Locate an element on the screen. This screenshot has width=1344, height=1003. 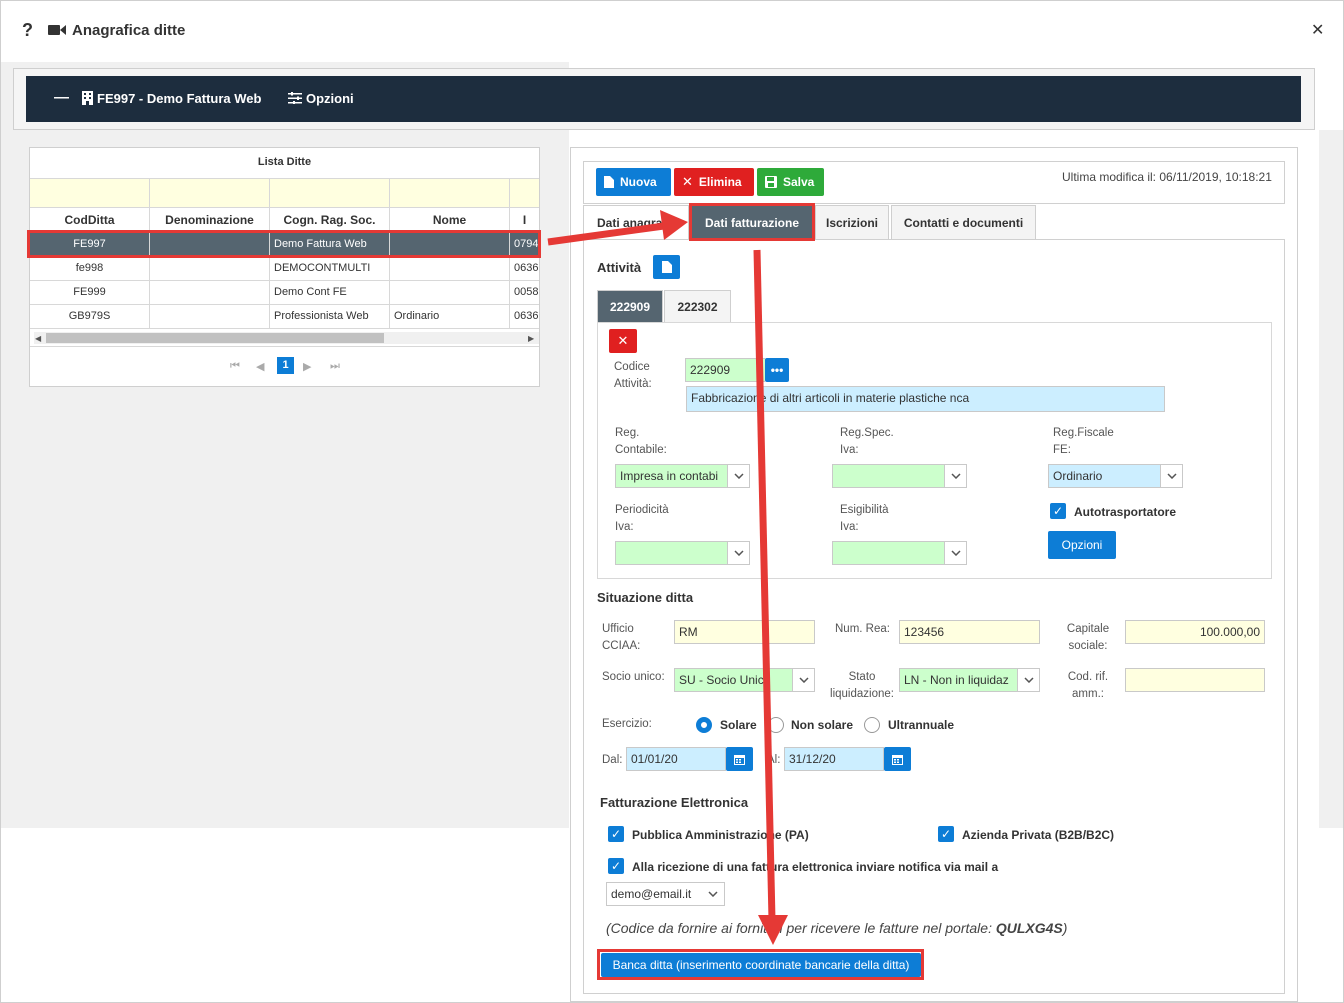
next-page-icon: ▶ is located at coordinates (307, 366).